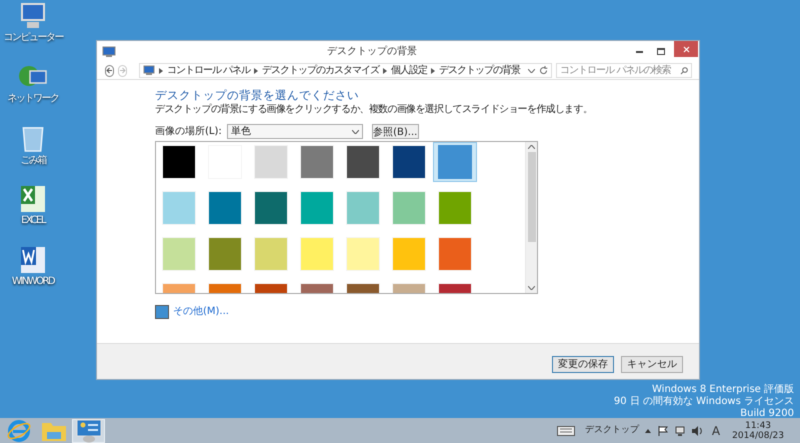 The image size is (800, 443). I want to click on network-icon, so click(679, 431).